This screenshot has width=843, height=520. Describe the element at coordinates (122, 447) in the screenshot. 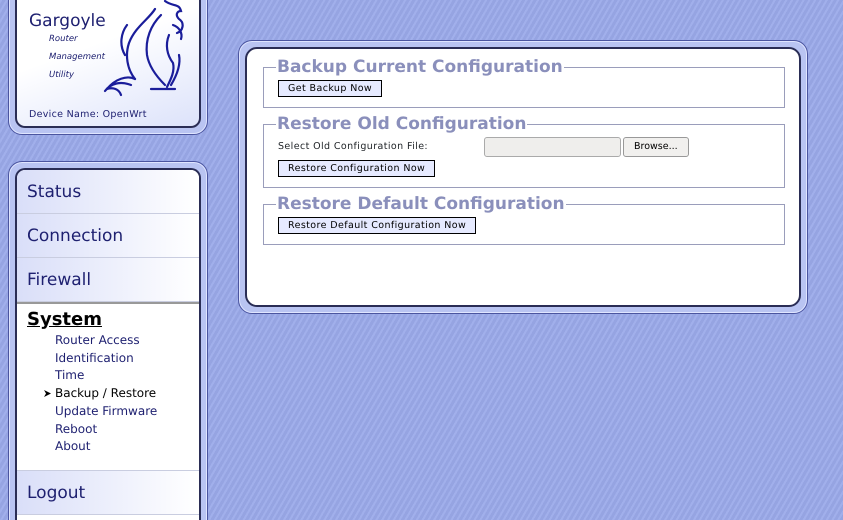

I see `nav-subitem: About` at that location.